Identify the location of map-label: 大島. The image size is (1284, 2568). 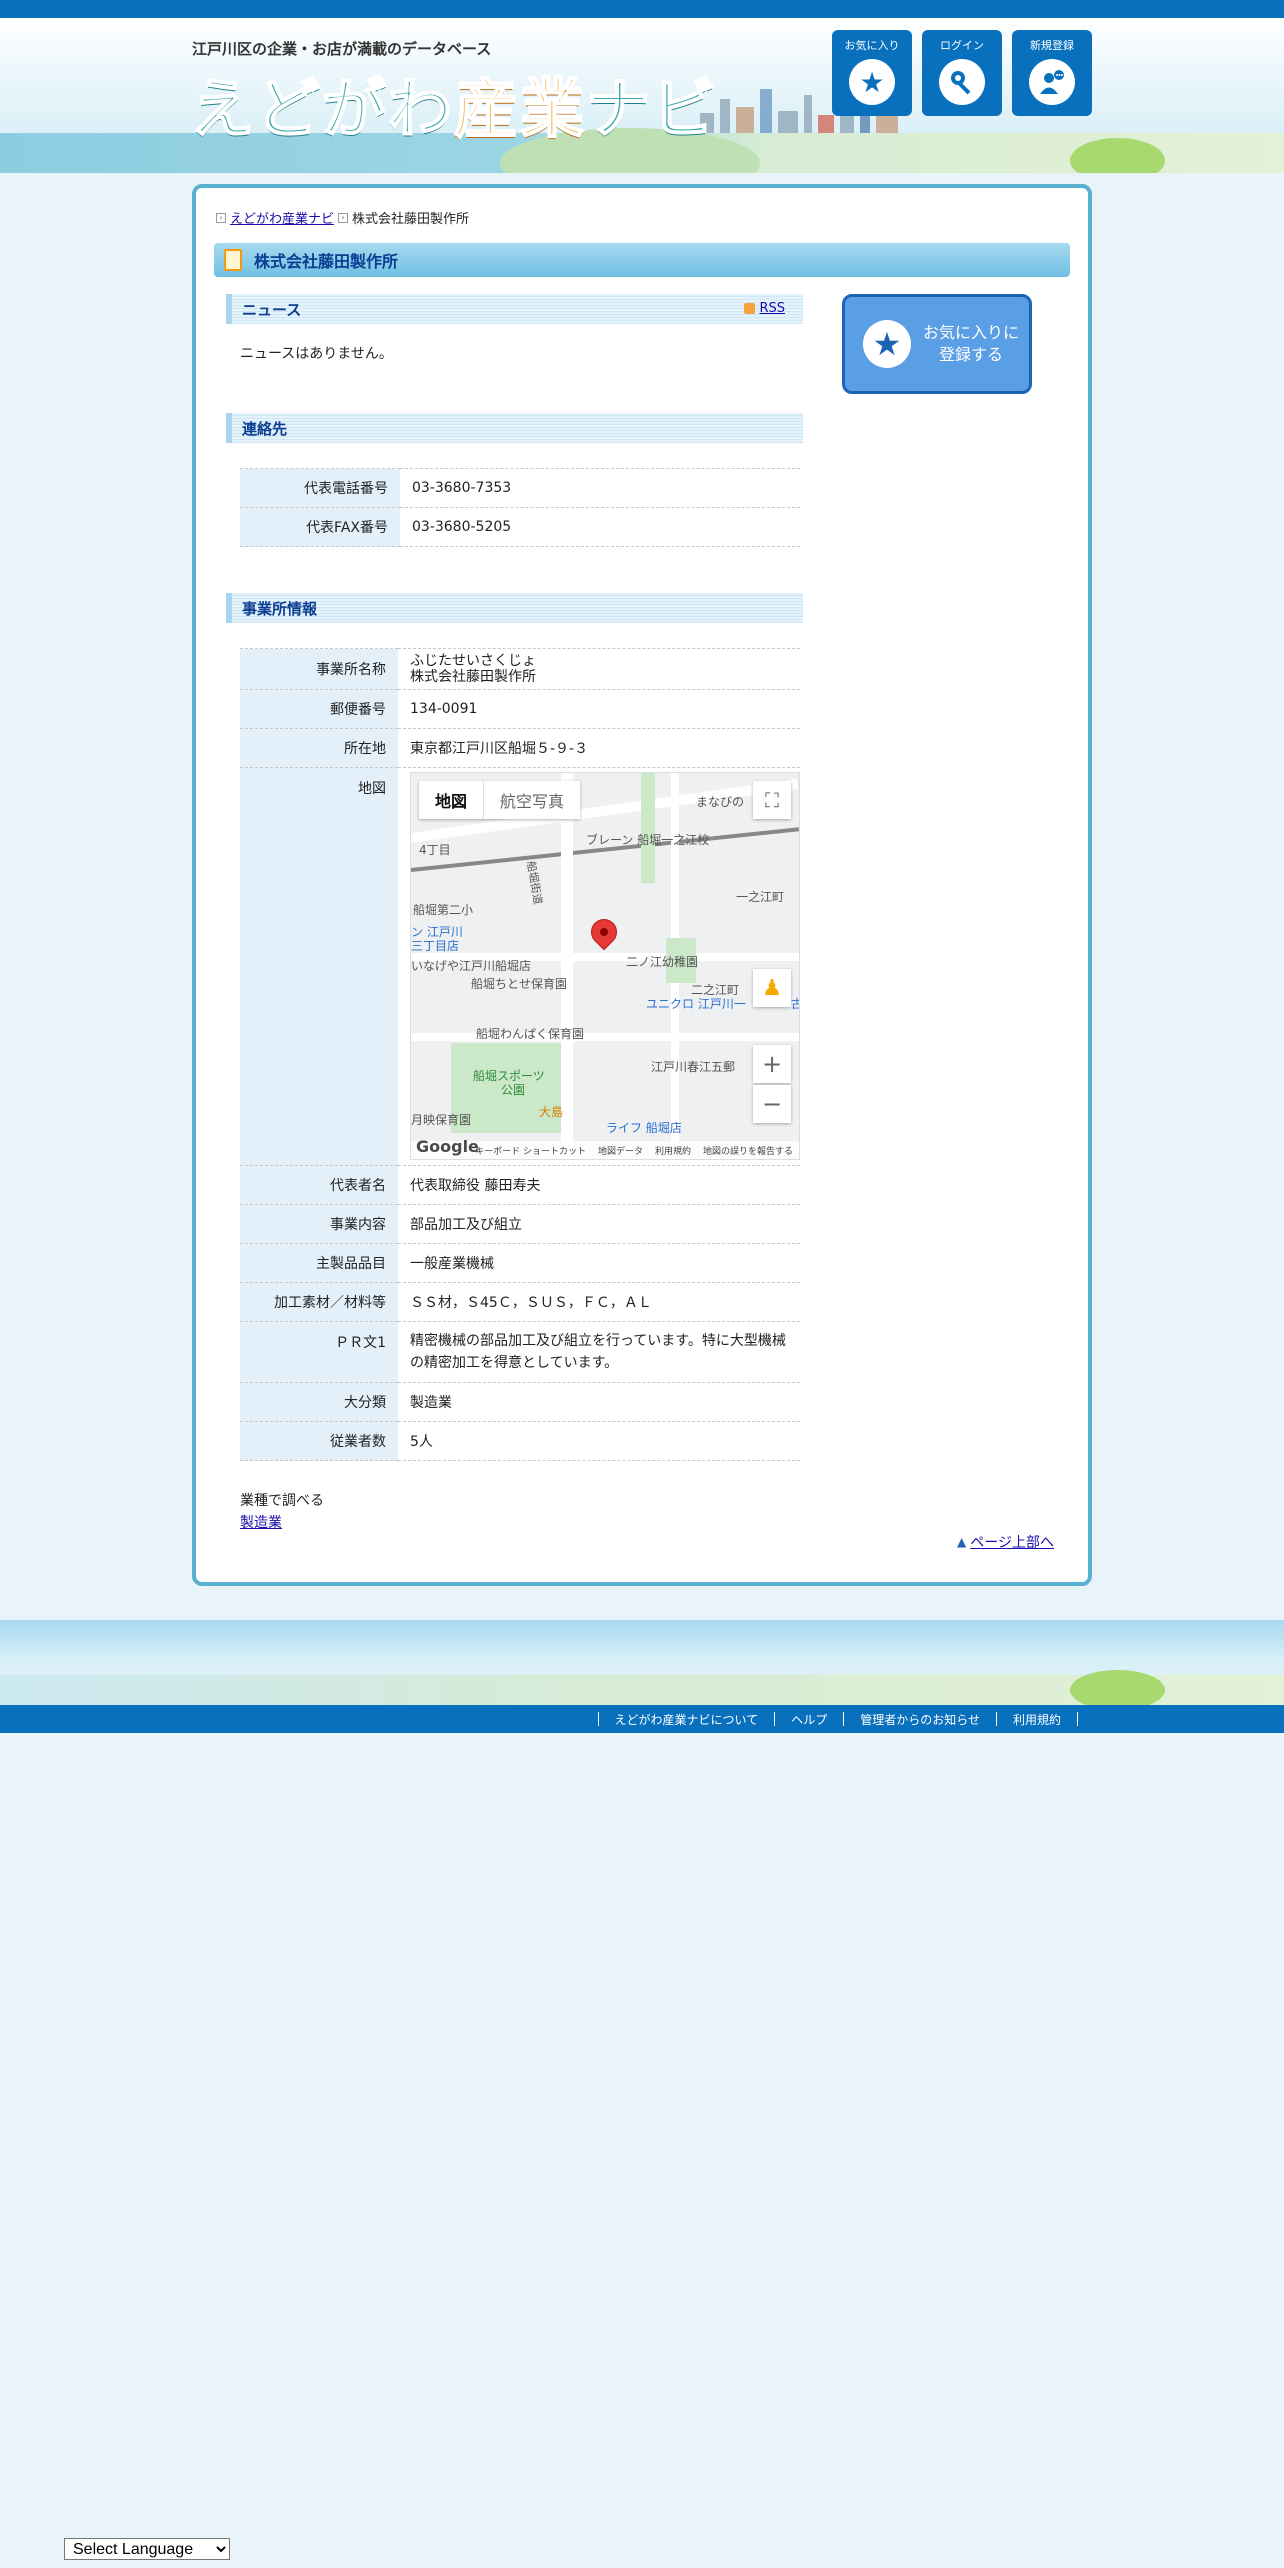
(551, 1112).